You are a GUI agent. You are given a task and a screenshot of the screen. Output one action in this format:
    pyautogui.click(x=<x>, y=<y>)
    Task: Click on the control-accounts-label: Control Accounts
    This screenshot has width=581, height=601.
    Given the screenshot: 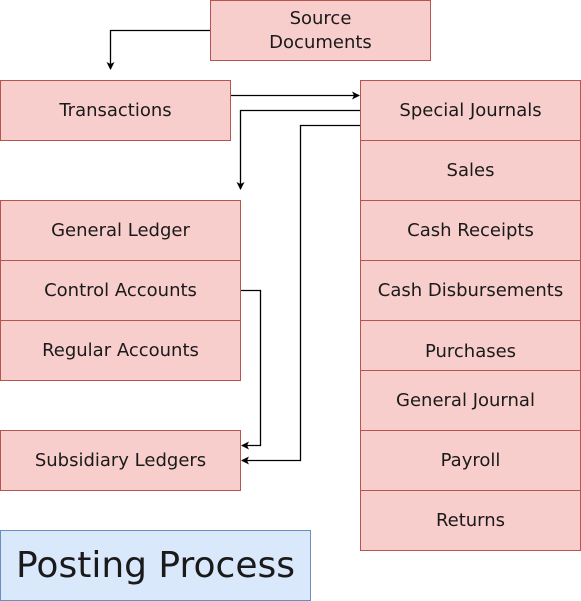 What is the action you would take?
    pyautogui.click(x=120, y=290)
    